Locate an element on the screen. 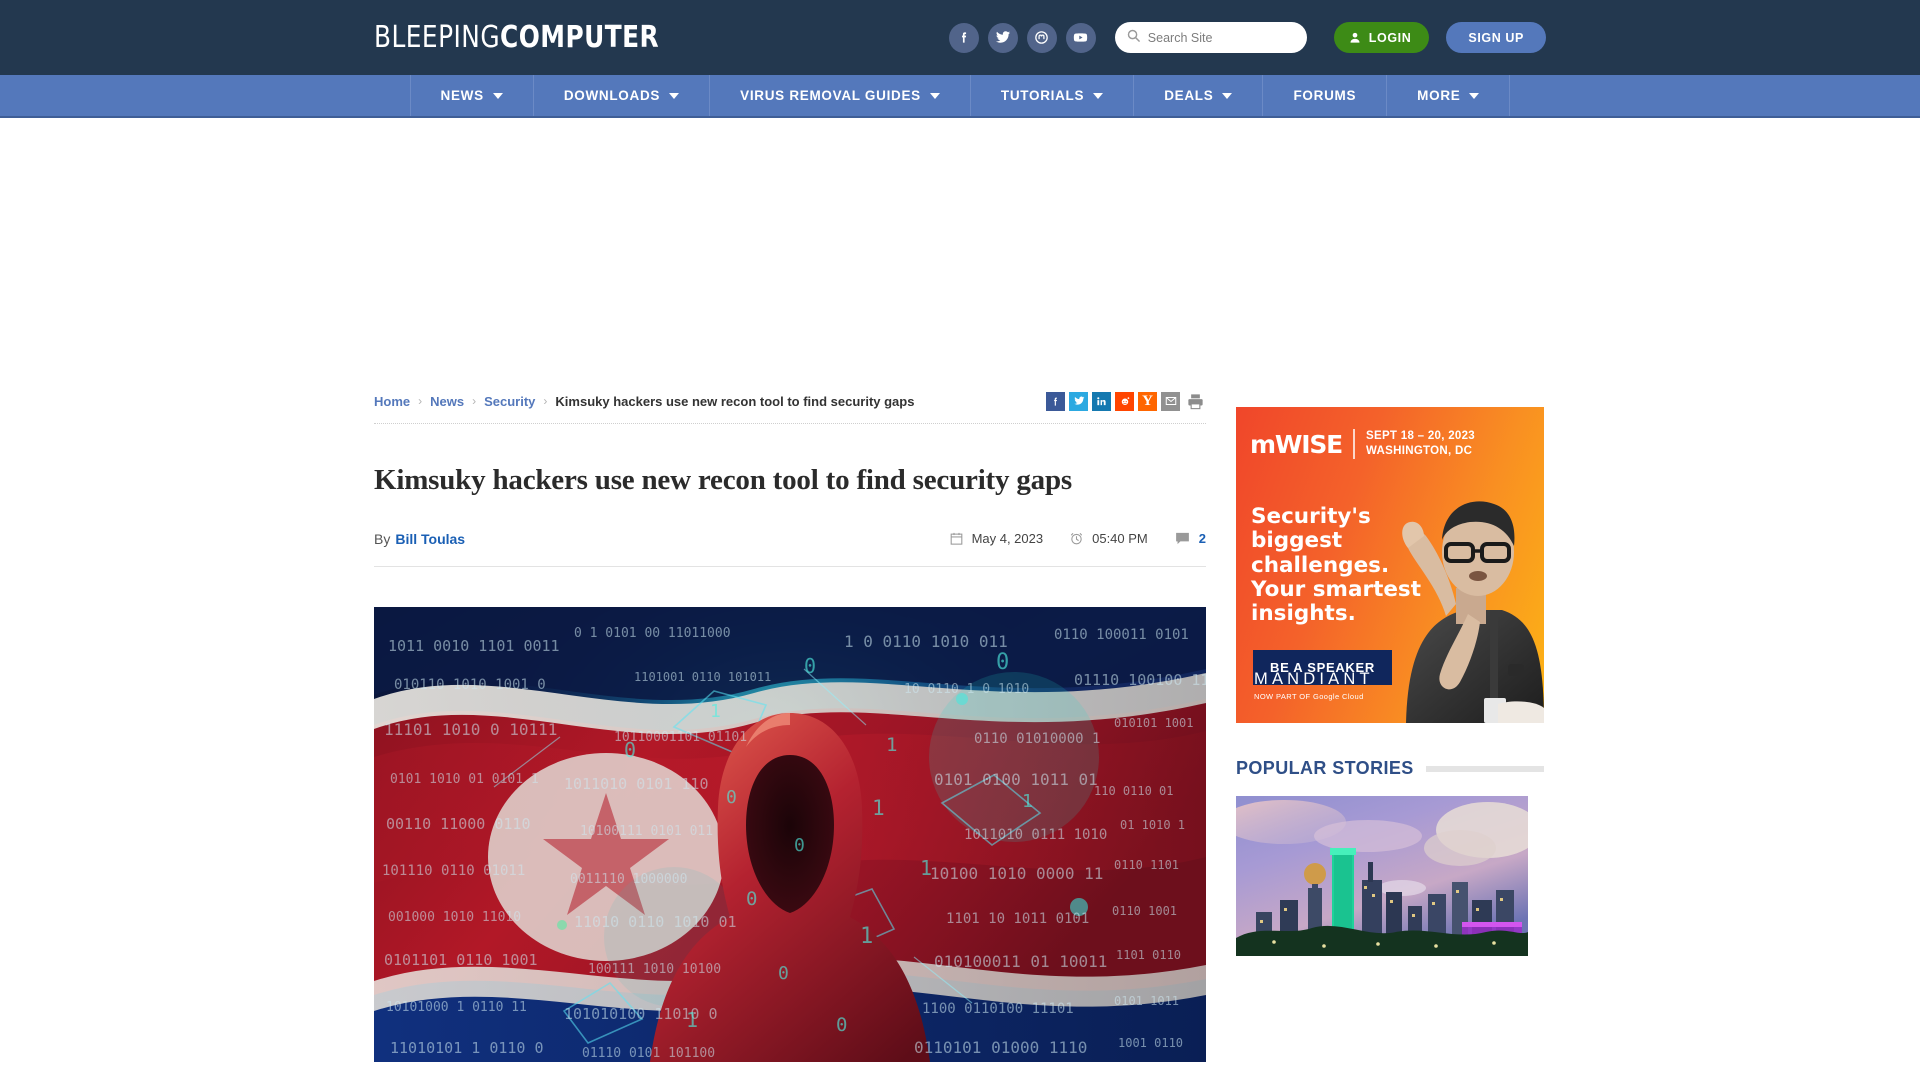  svg-text: 1100 0110100 11101 is located at coordinates (998, 1009).